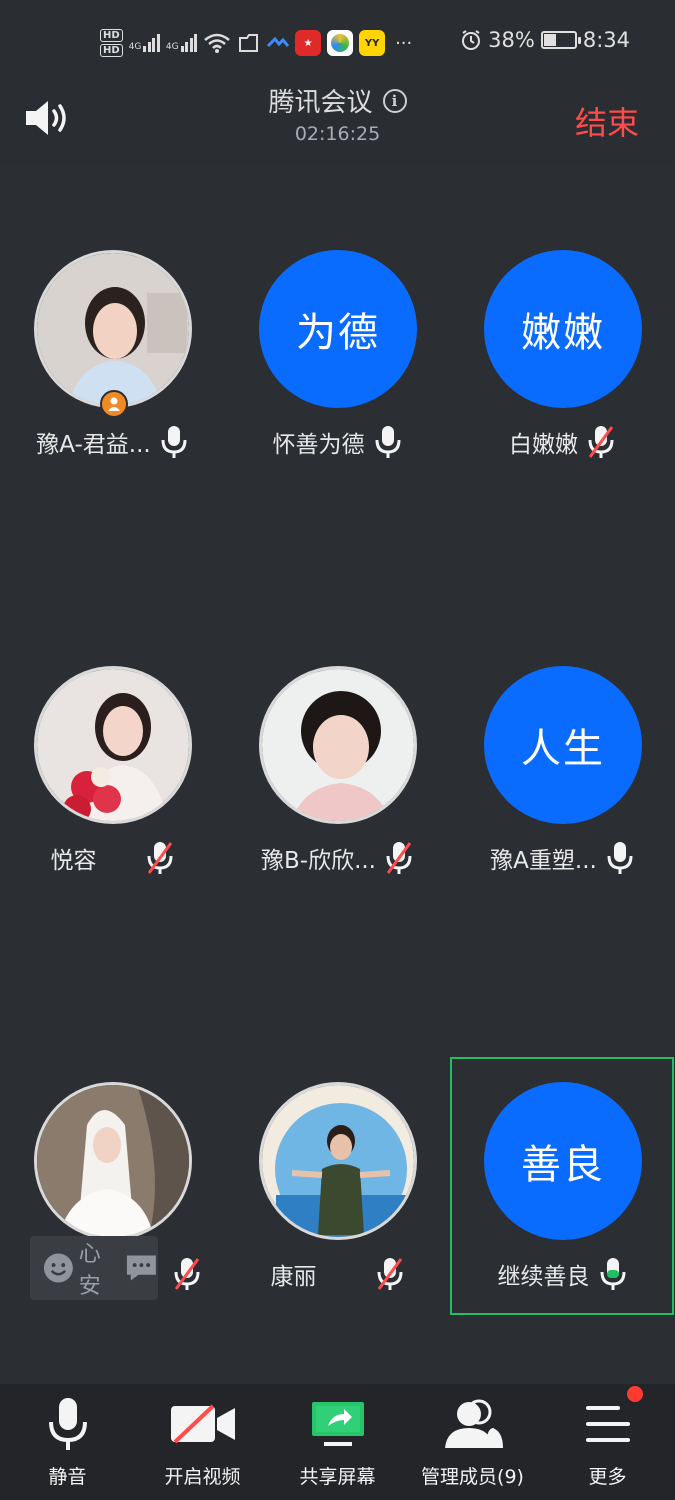 This screenshot has width=675, height=1500. I want to click on more-notifications-icon: ···, so click(404, 43).